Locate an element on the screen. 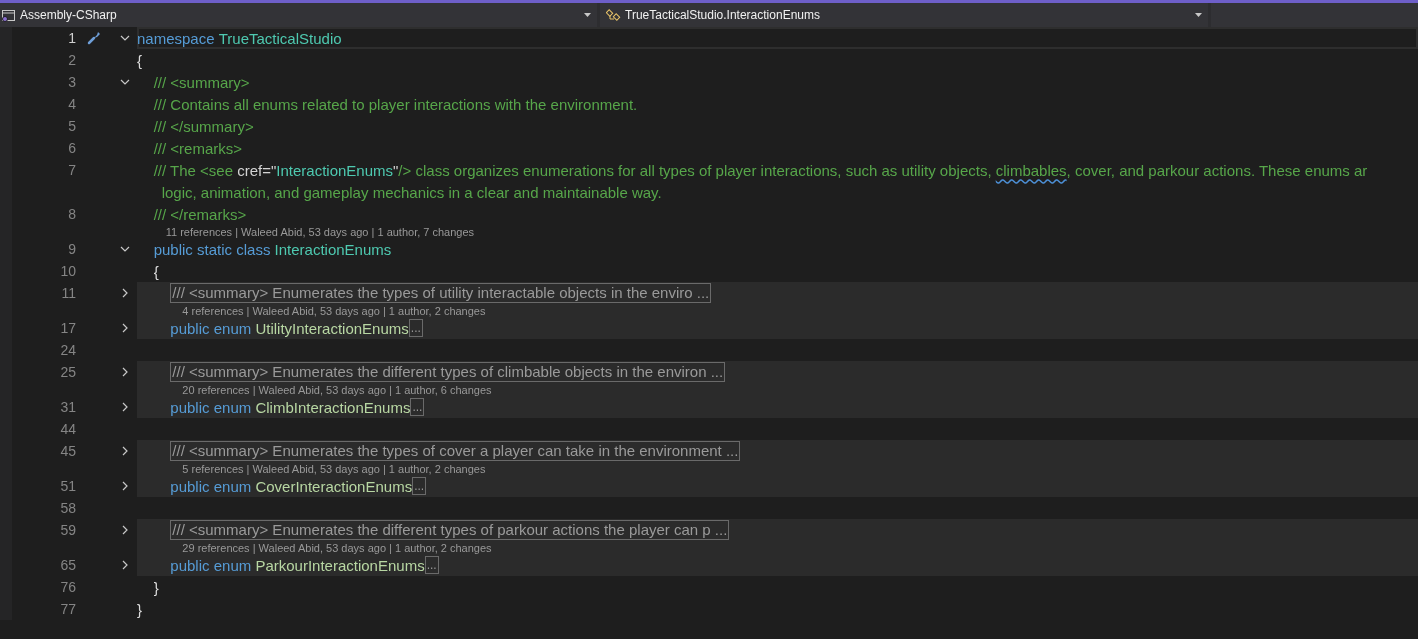  line-number: 17 is located at coordinates (67, 328).